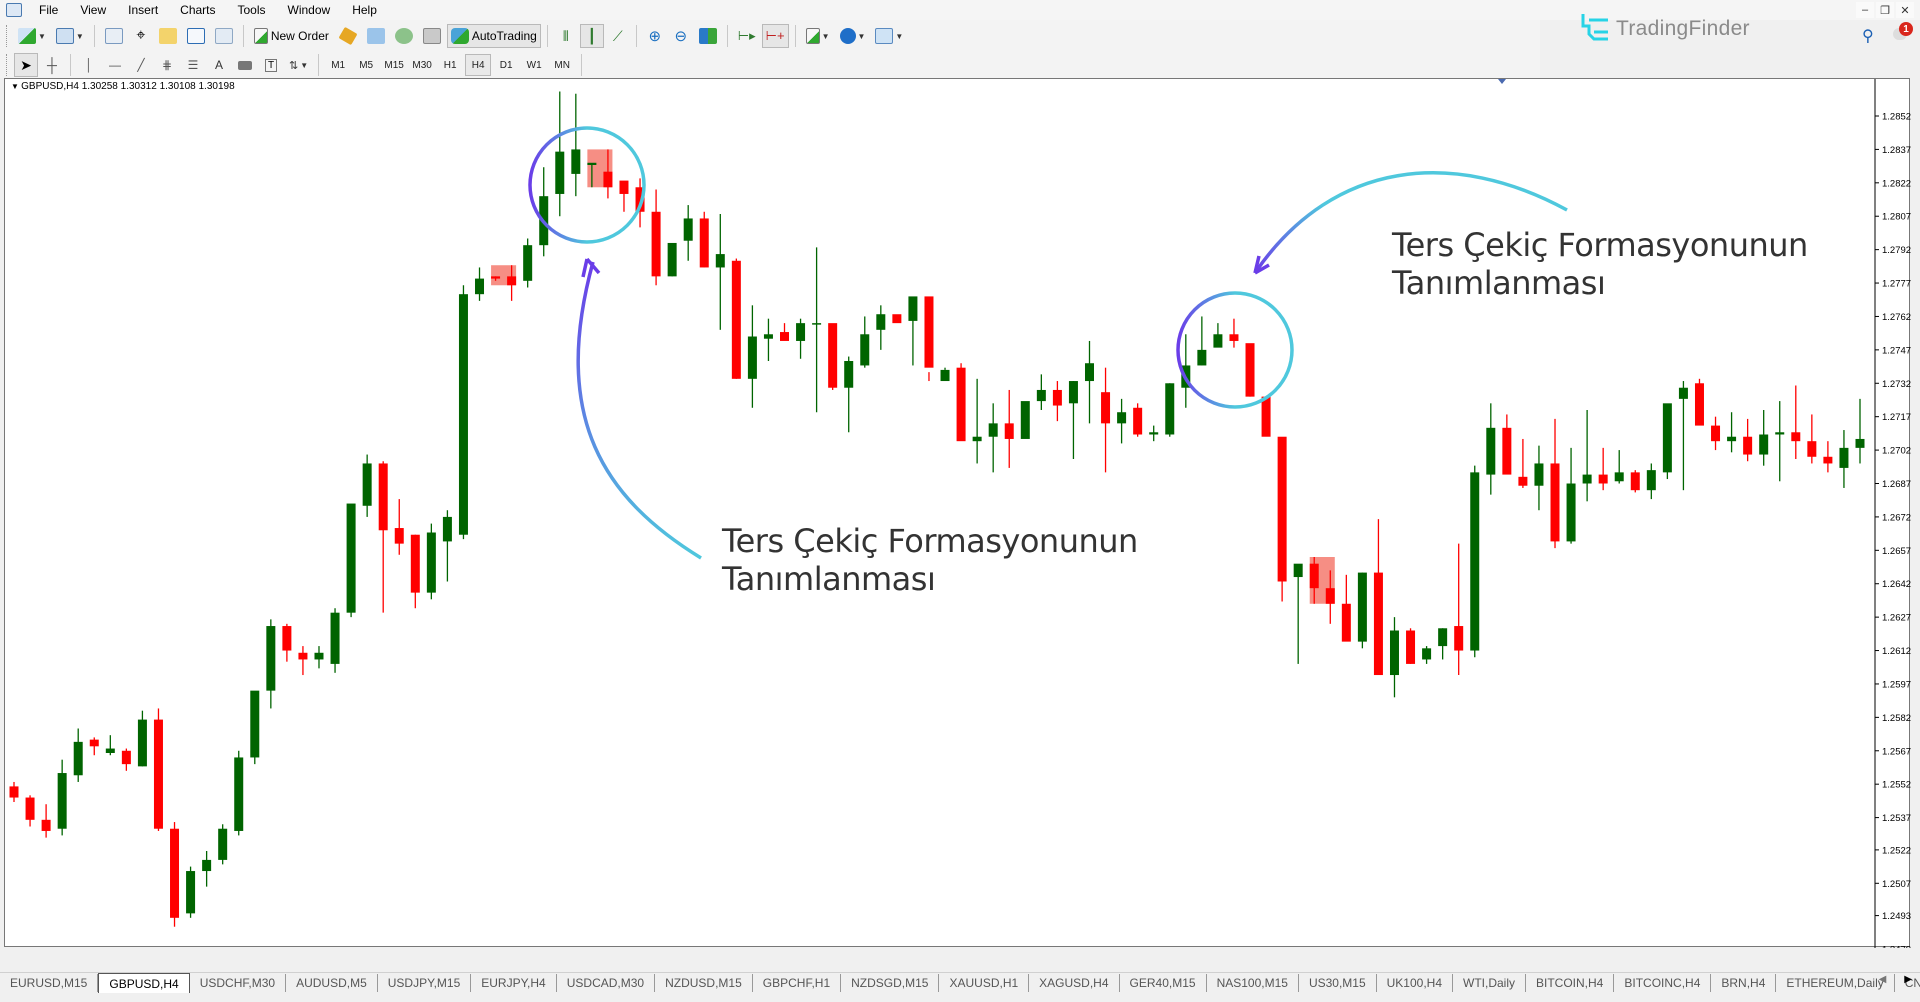  What do you see at coordinates (818, 36) in the screenshot?
I see `indicators-button: ▼` at bounding box center [818, 36].